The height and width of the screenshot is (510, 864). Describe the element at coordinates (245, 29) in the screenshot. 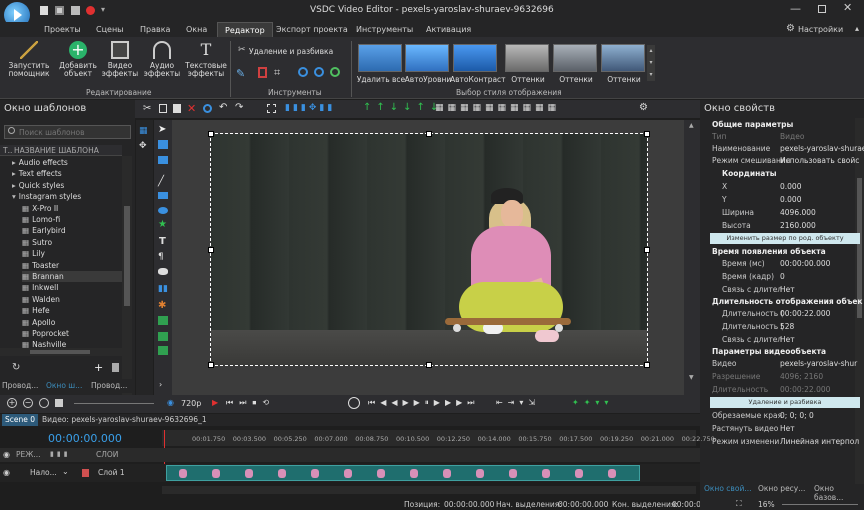

I see `menu-editor: Редактор` at that location.